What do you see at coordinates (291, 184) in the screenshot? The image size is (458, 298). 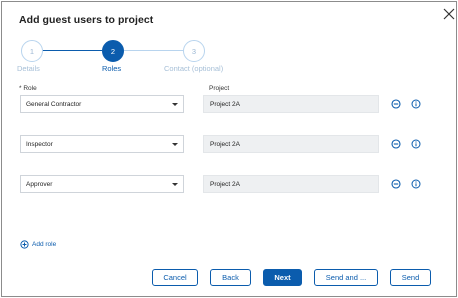 I see `project-field-3: Project 2A` at bounding box center [291, 184].